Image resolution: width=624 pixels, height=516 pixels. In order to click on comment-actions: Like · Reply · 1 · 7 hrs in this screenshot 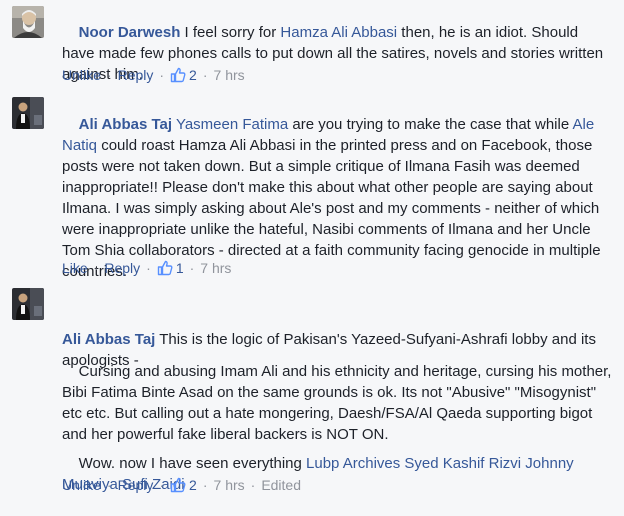, I will do `click(146, 268)`.